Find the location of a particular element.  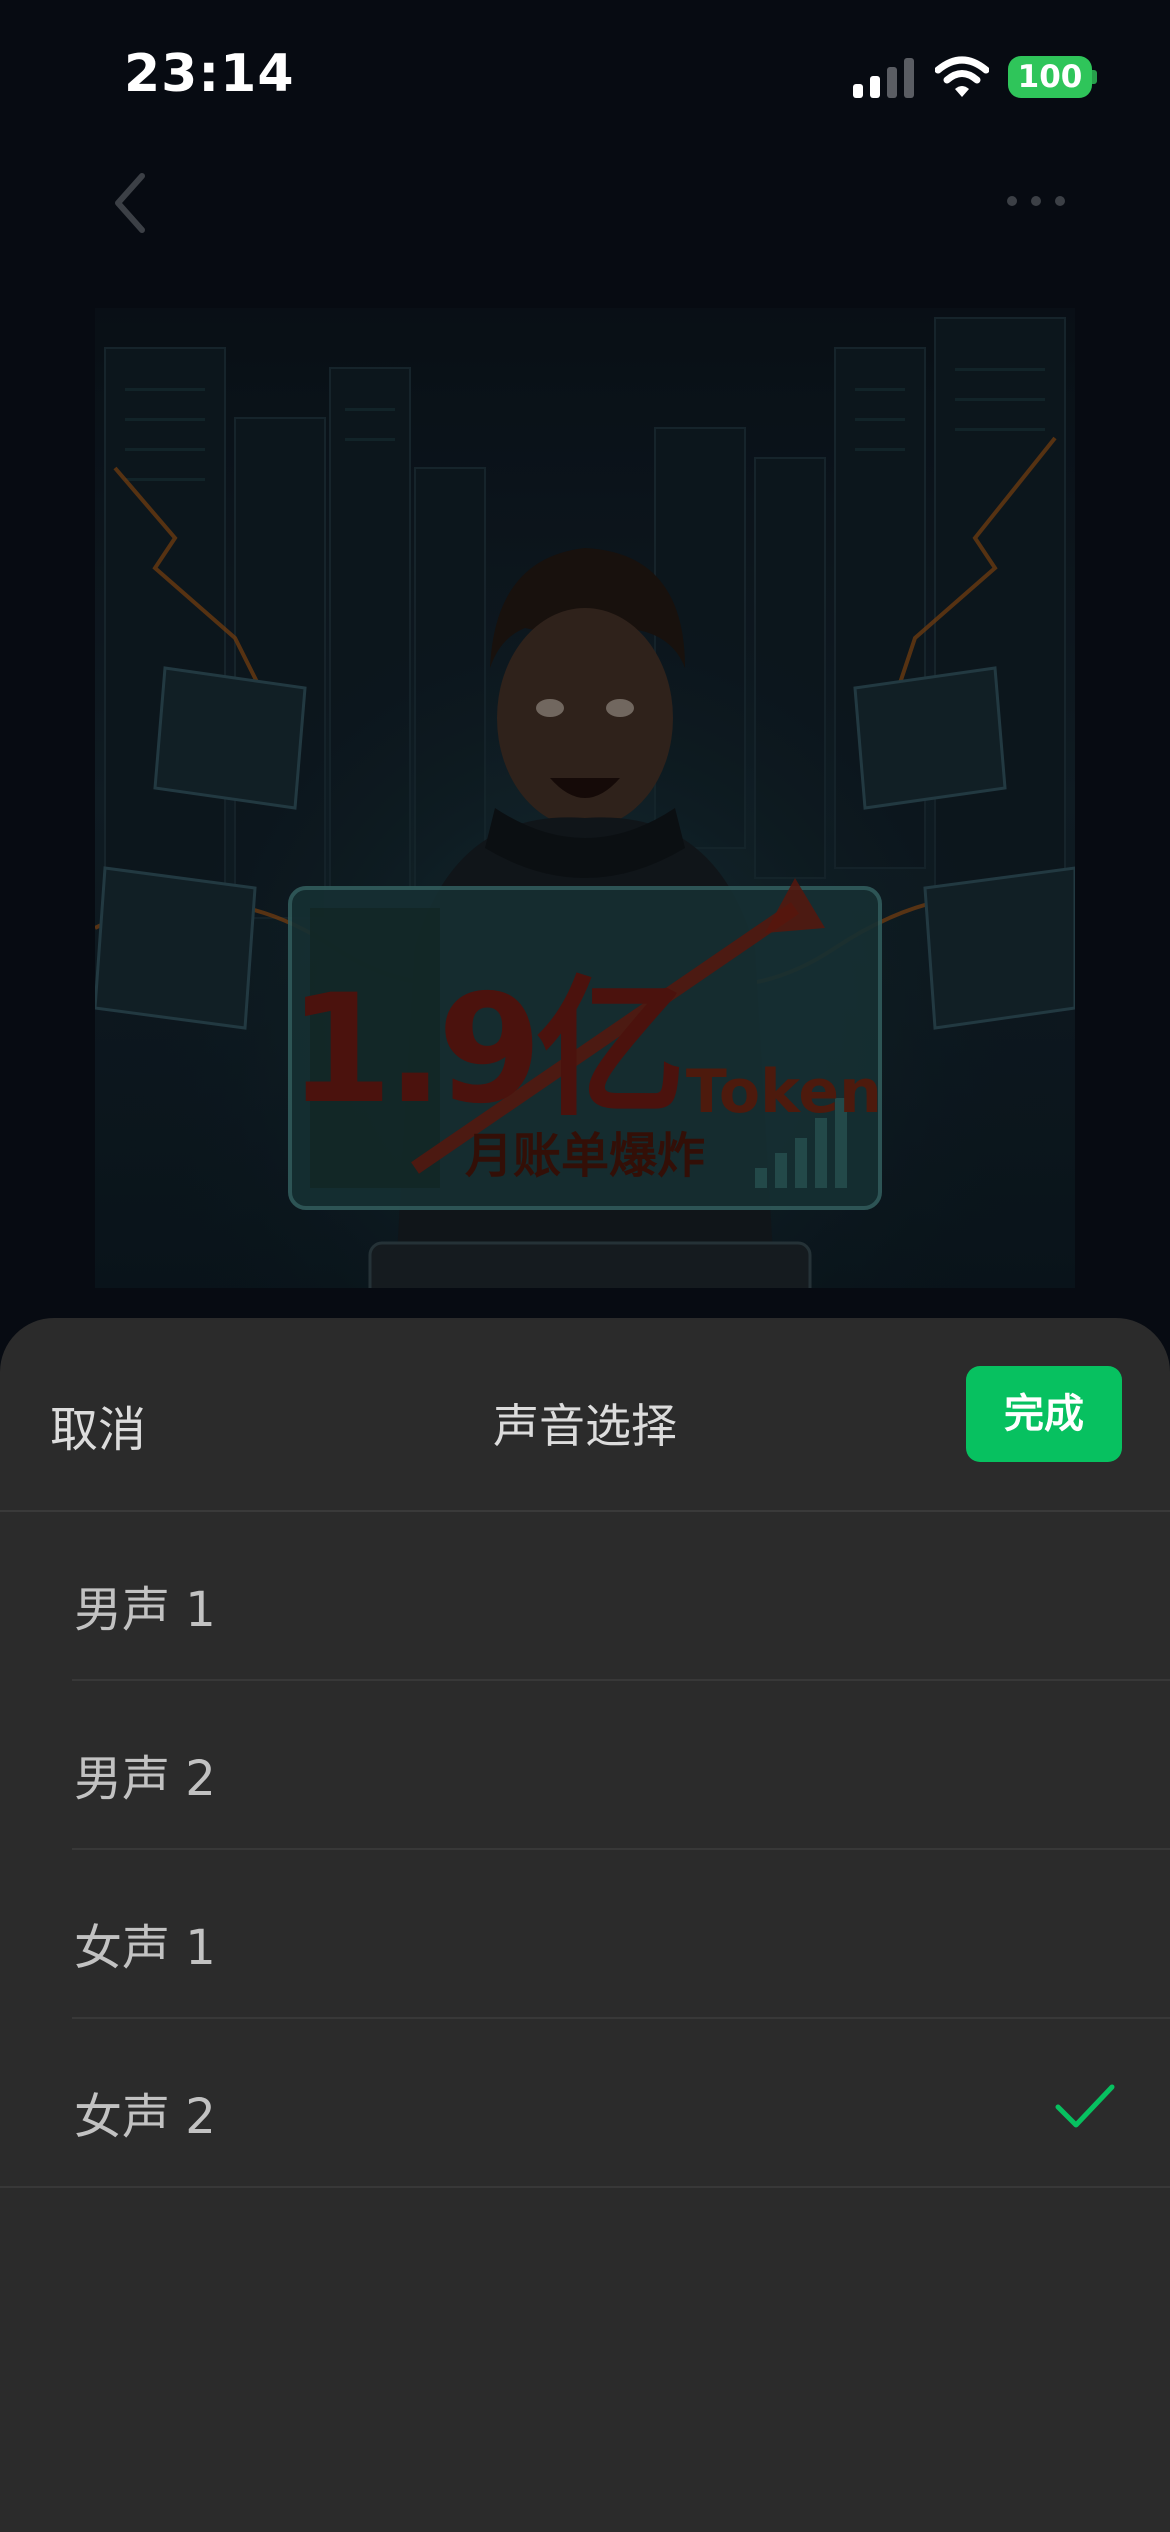

status-time: 23:14 is located at coordinates (209, 74).